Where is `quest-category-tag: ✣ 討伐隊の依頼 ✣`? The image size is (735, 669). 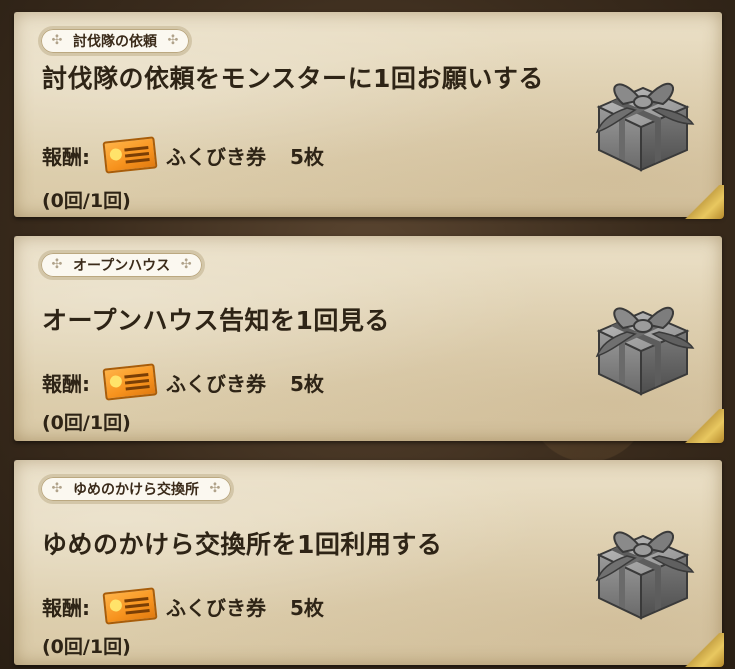 quest-category-tag: ✣ 討伐隊の依頼 ✣ is located at coordinates (115, 41).